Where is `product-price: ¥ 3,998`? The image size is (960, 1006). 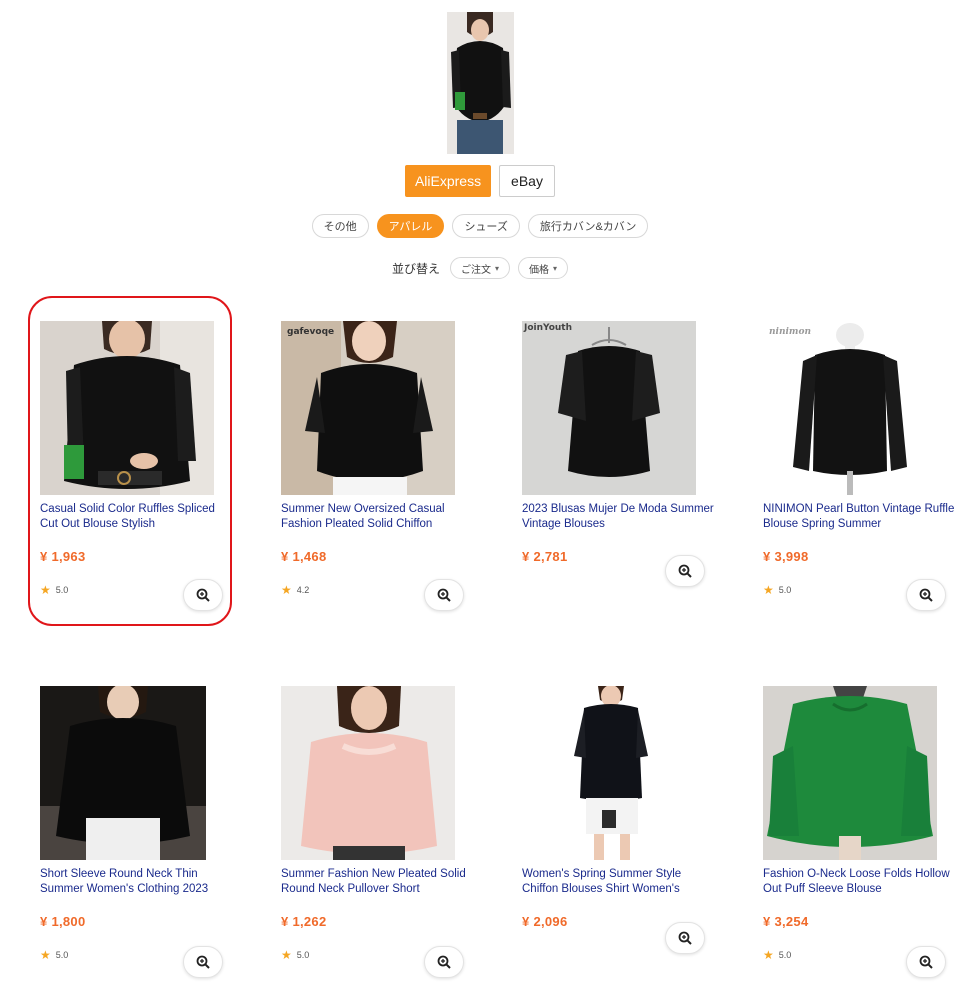 product-price: ¥ 3,998 is located at coordinates (786, 556).